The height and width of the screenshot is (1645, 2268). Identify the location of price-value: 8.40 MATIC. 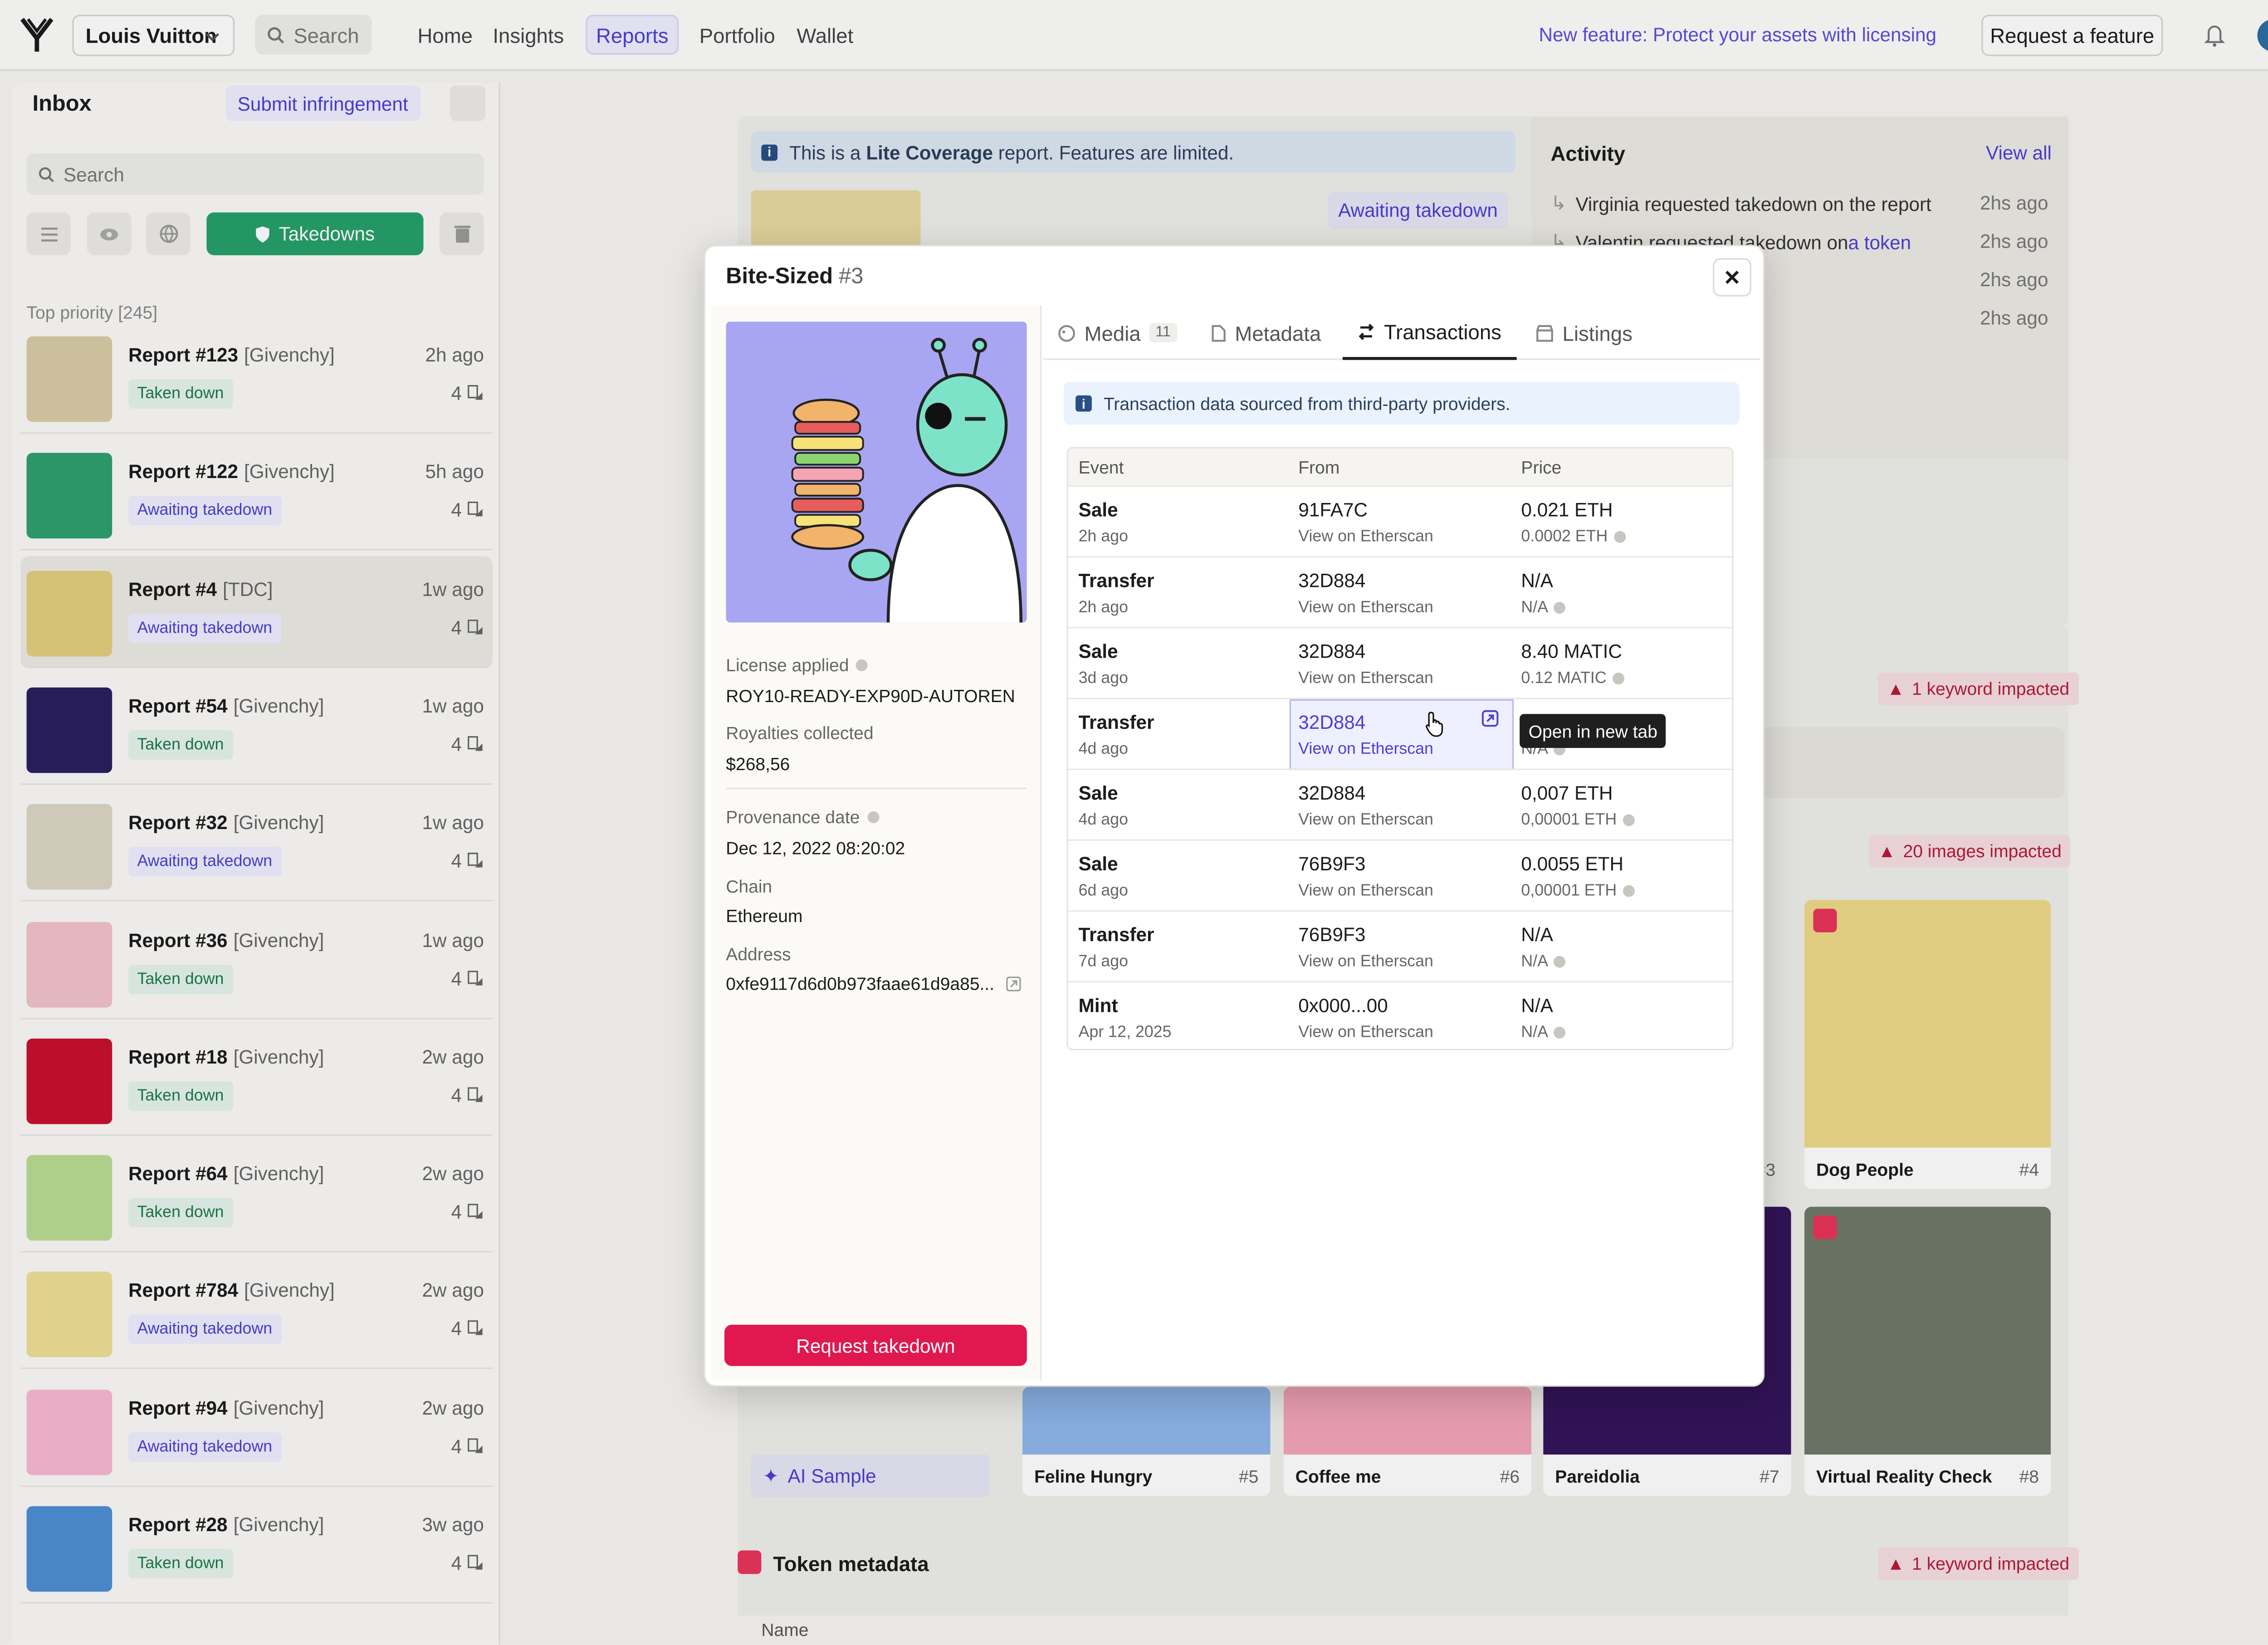
(1572, 651).